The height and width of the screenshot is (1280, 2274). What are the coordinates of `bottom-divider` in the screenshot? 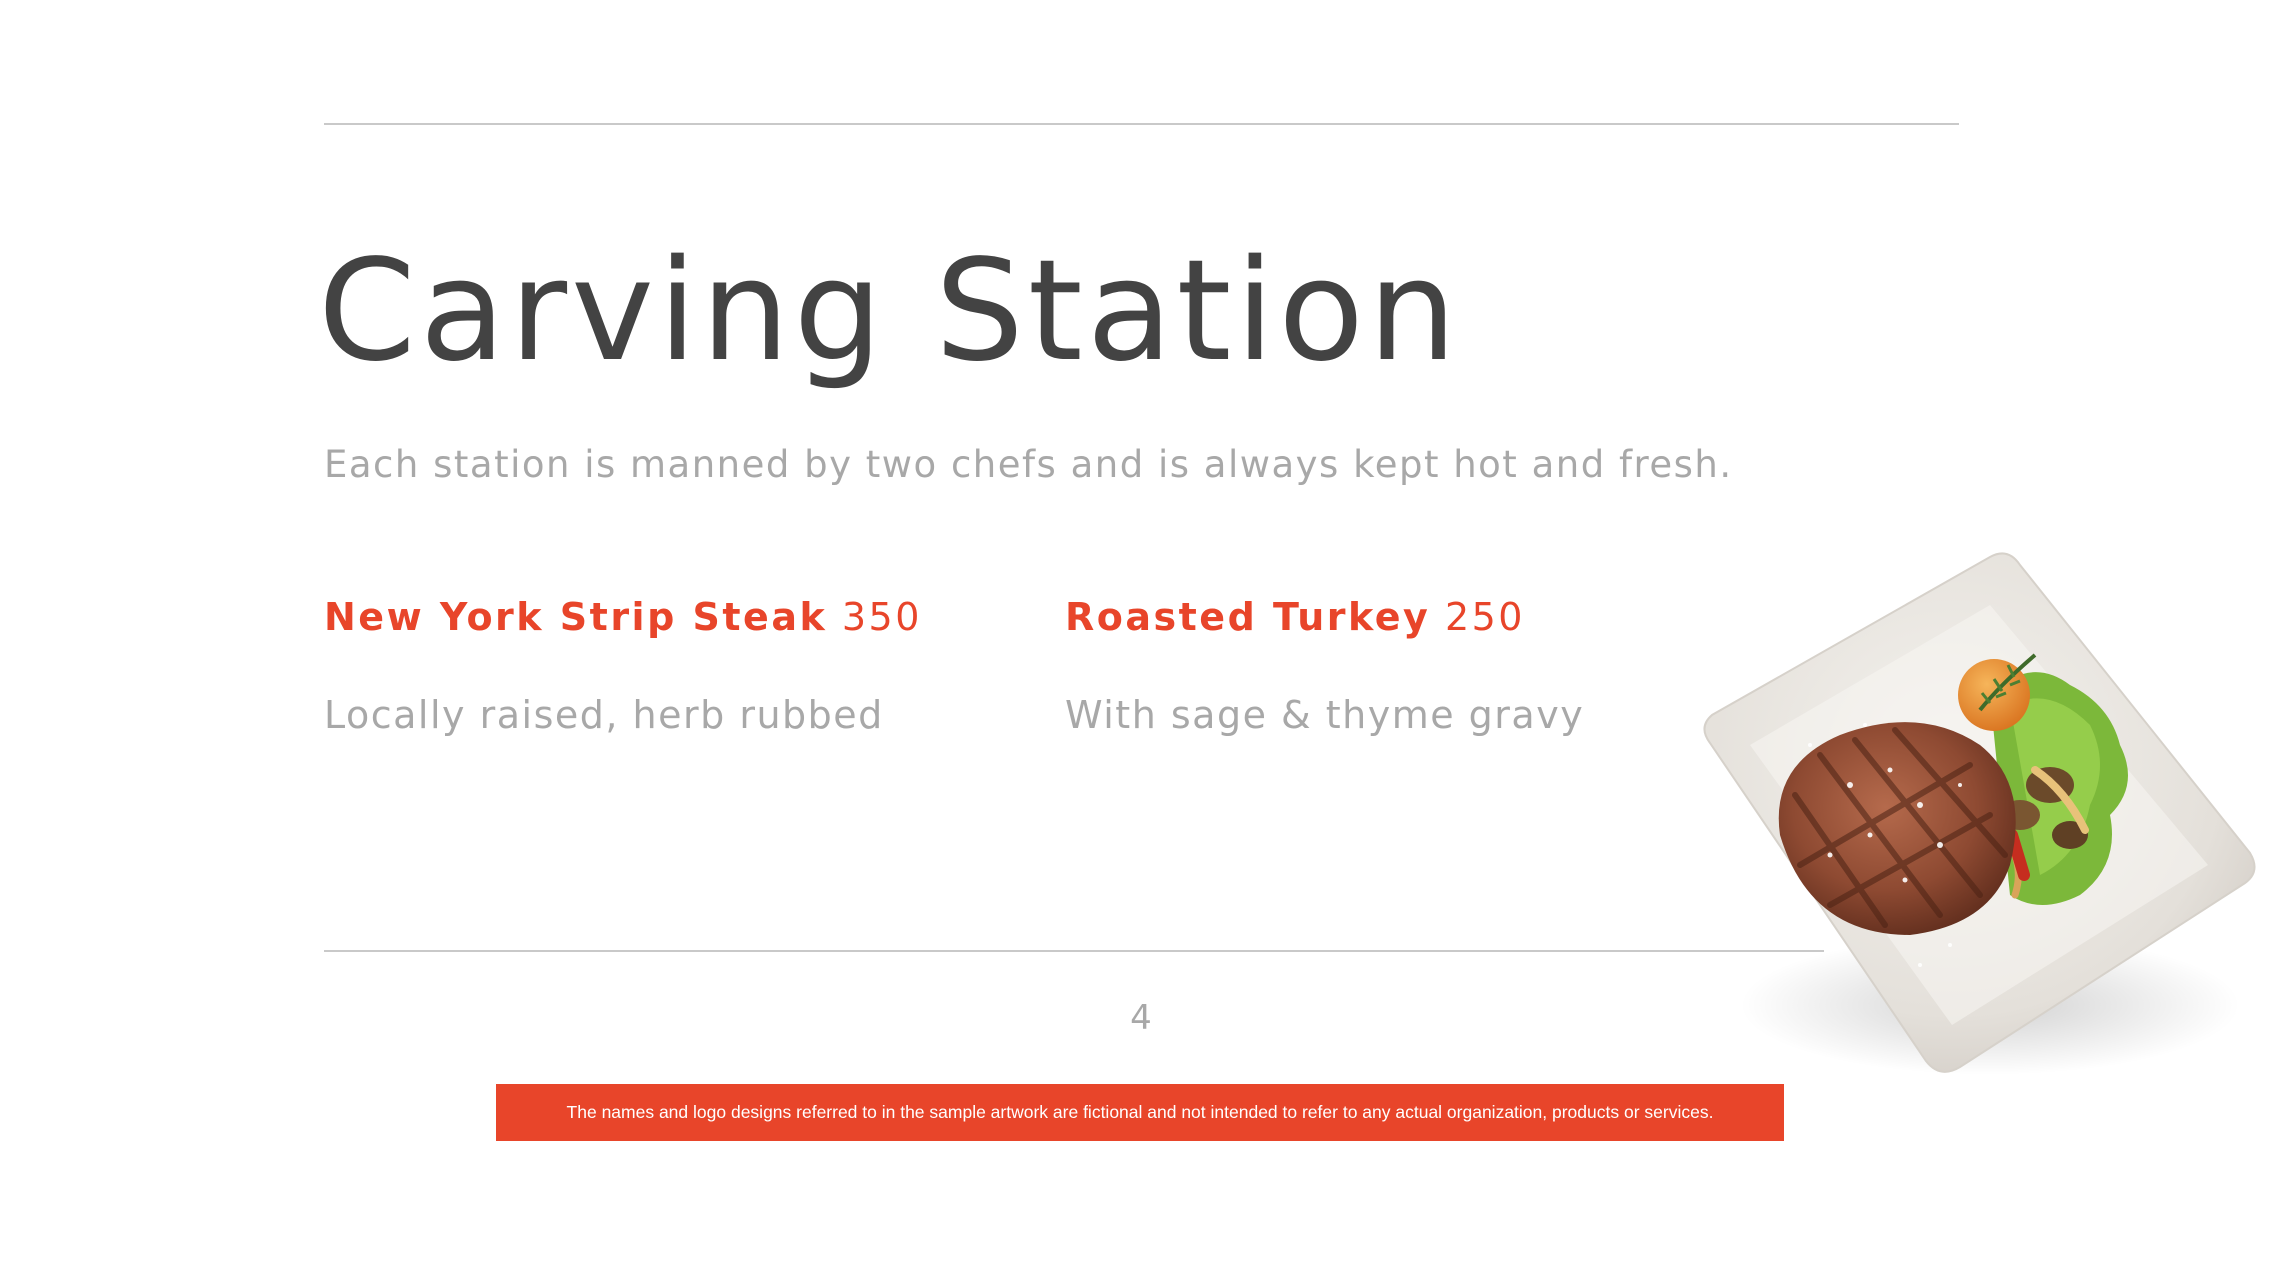 It's located at (1074, 951).